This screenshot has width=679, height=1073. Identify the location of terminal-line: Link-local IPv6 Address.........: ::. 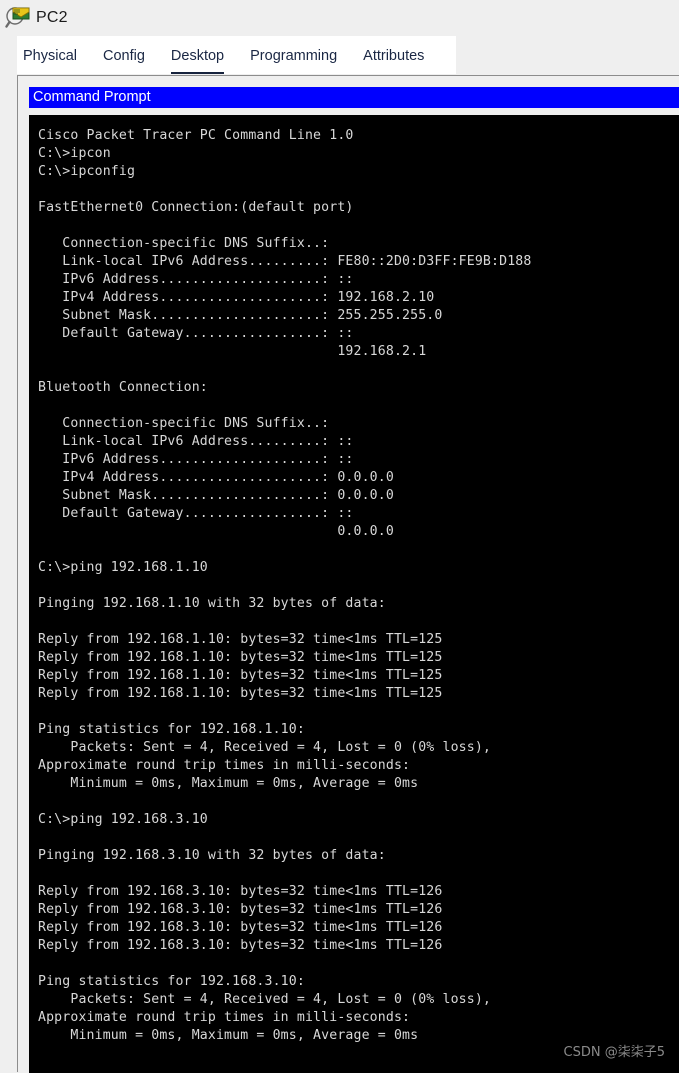
(196, 441).